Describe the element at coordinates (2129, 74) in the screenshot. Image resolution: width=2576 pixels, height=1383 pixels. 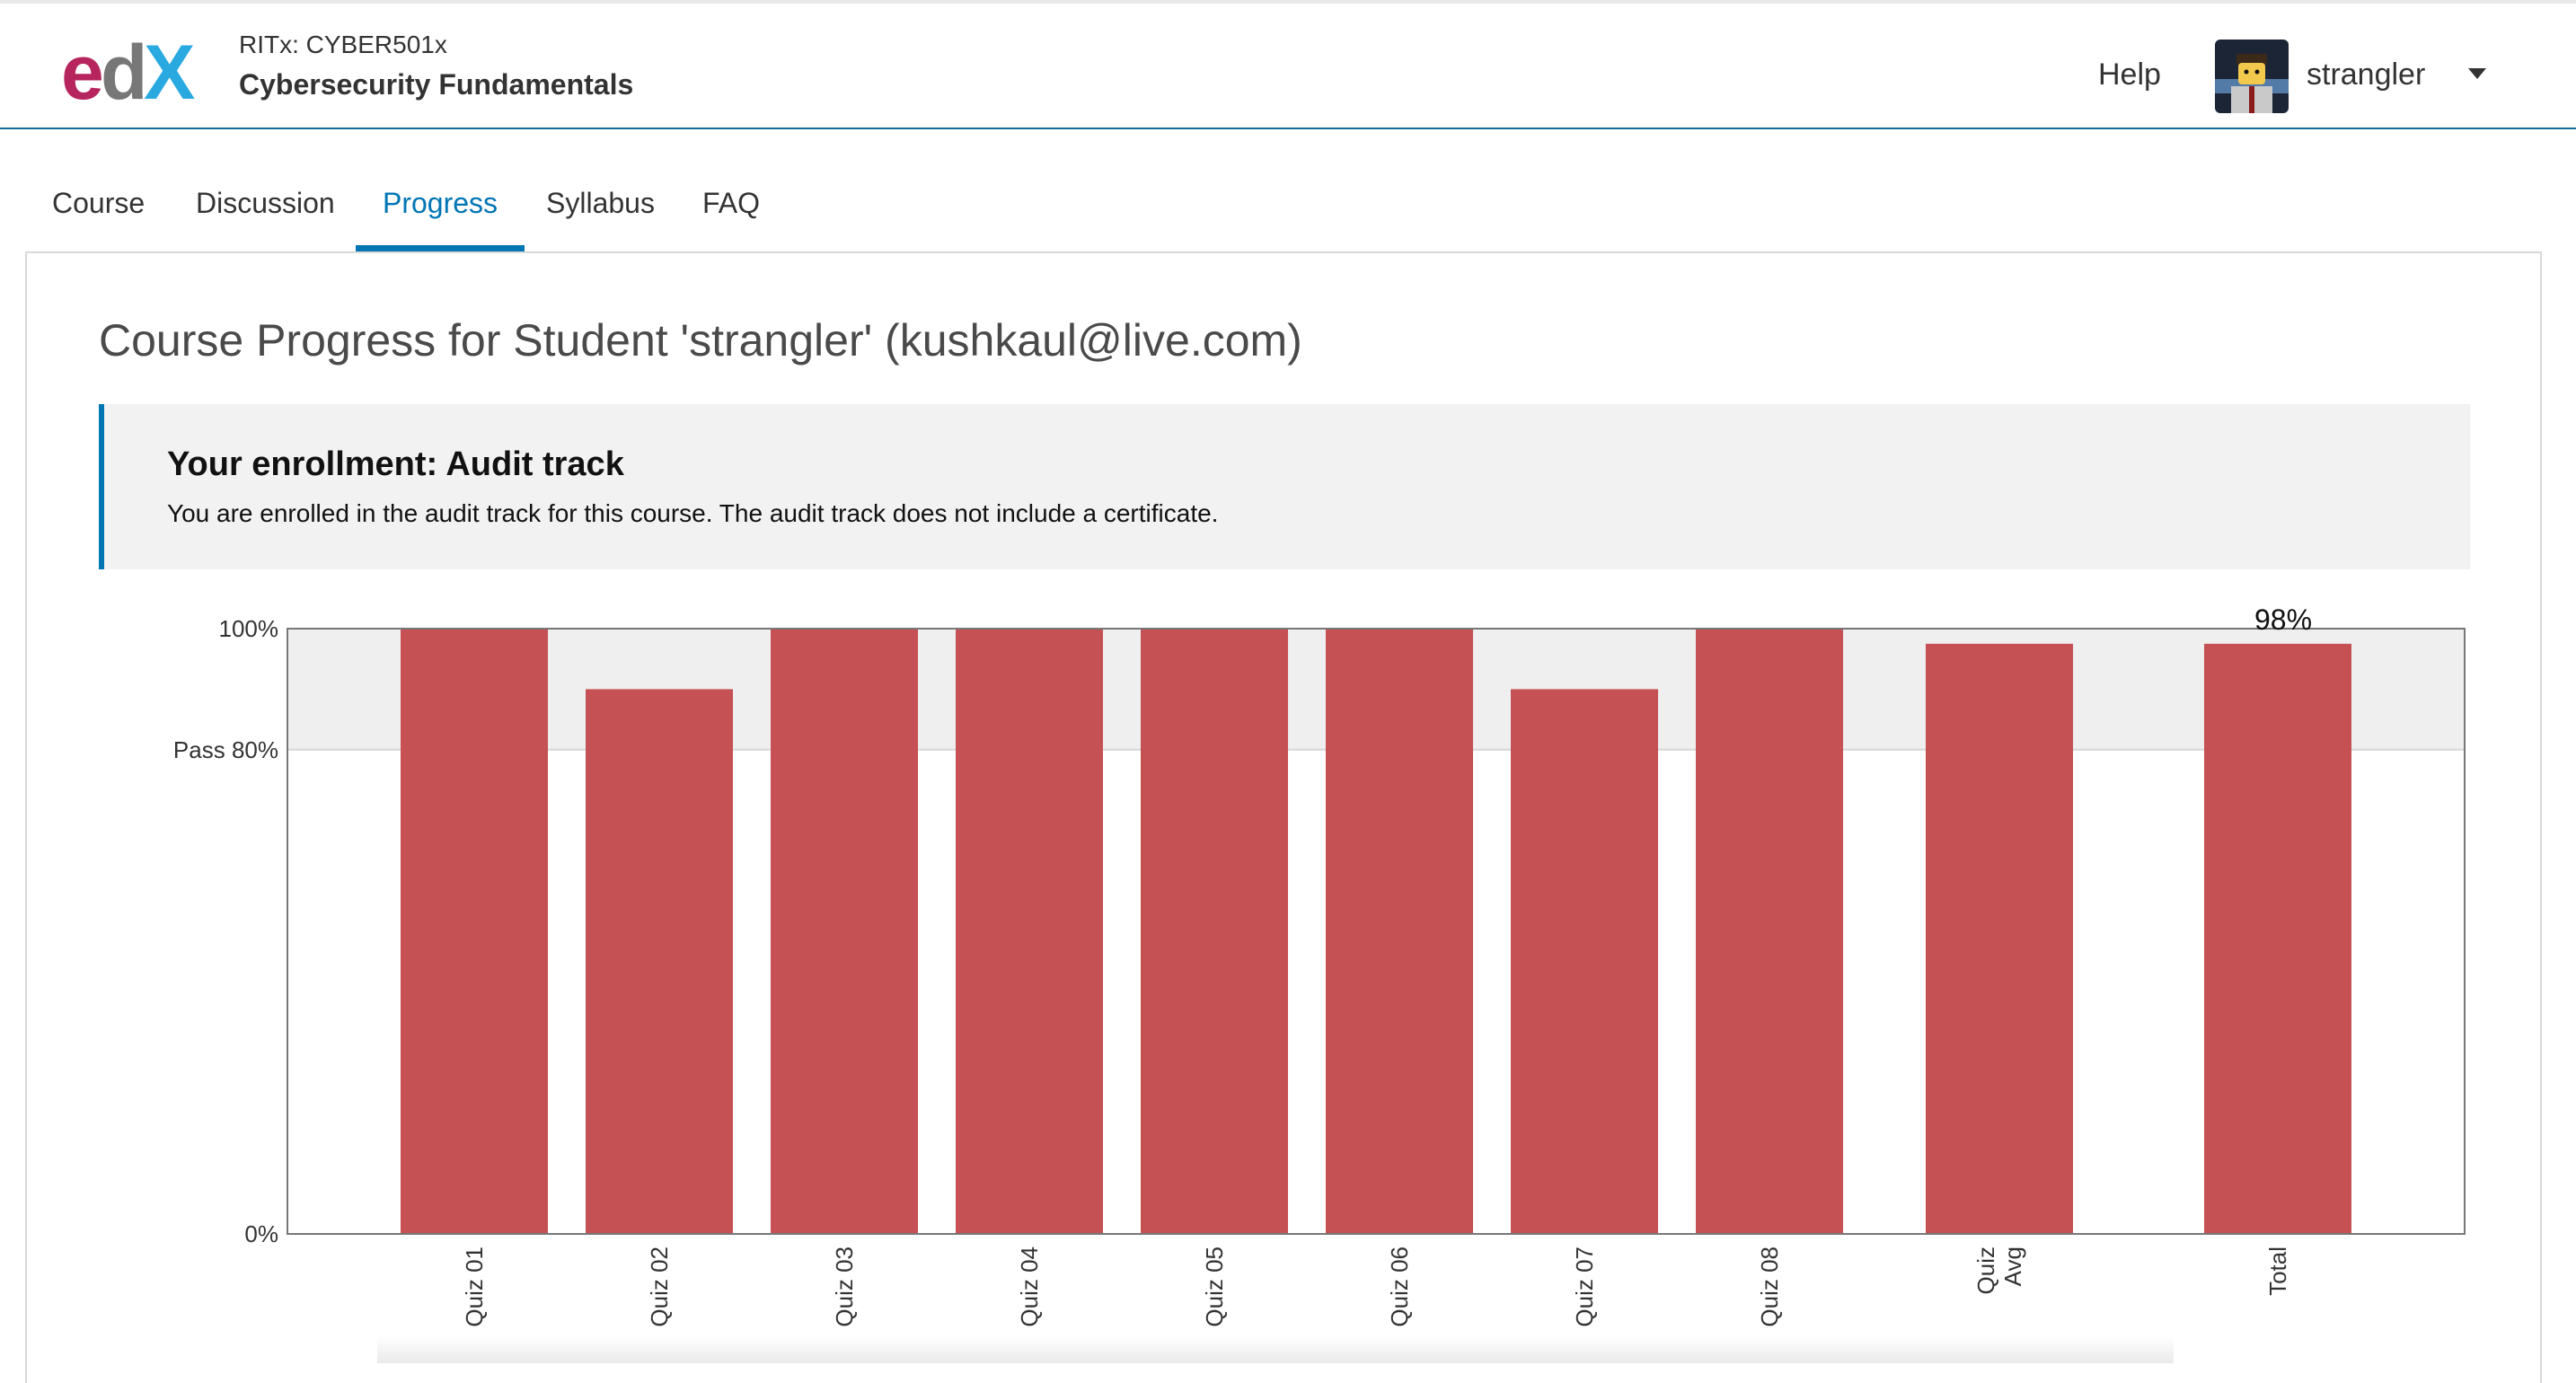
I see `help-link: Help` at that location.